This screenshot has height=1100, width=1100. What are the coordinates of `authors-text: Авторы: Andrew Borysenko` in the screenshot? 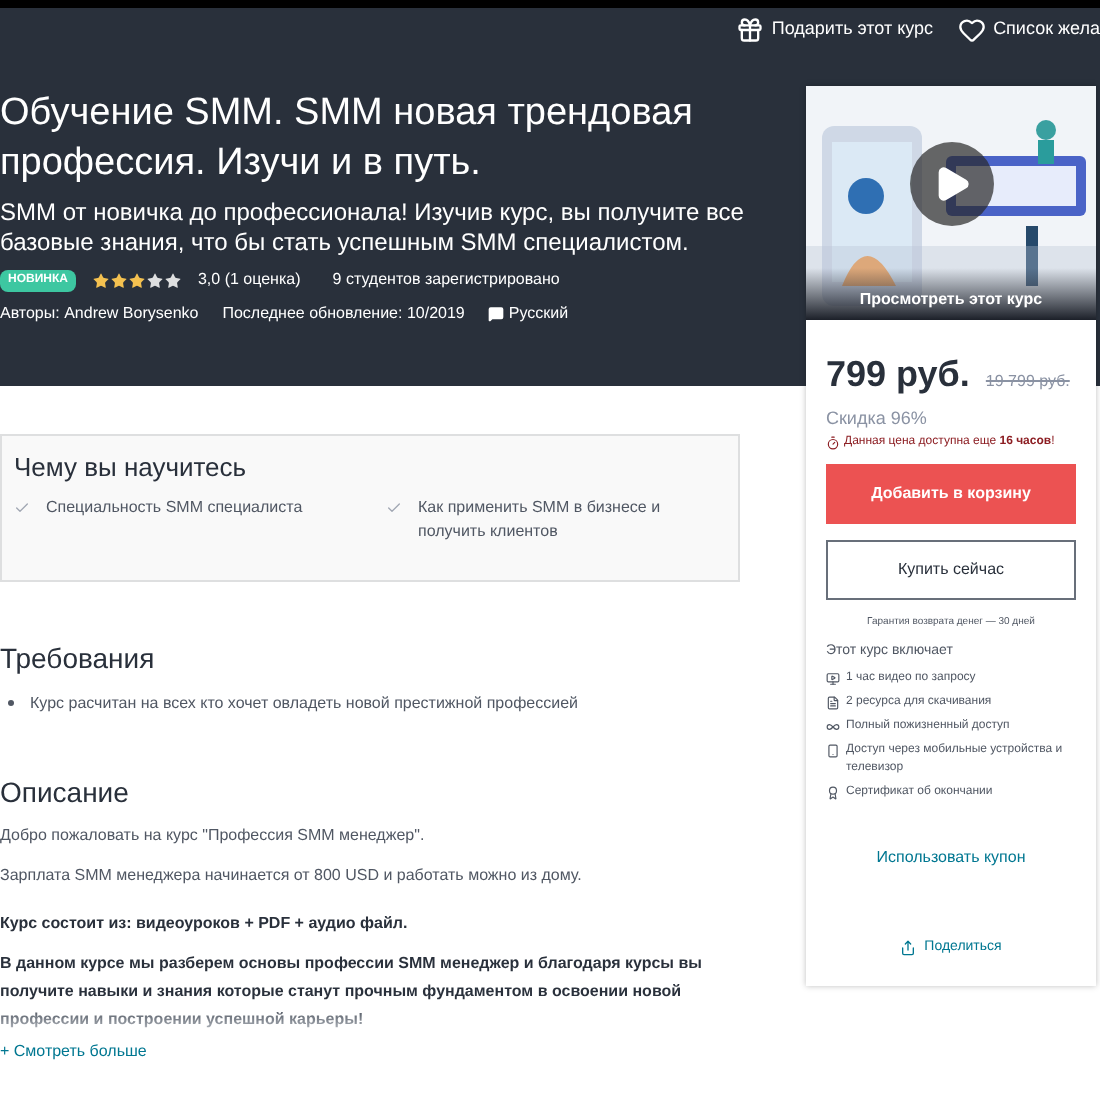 It's located at (99, 314).